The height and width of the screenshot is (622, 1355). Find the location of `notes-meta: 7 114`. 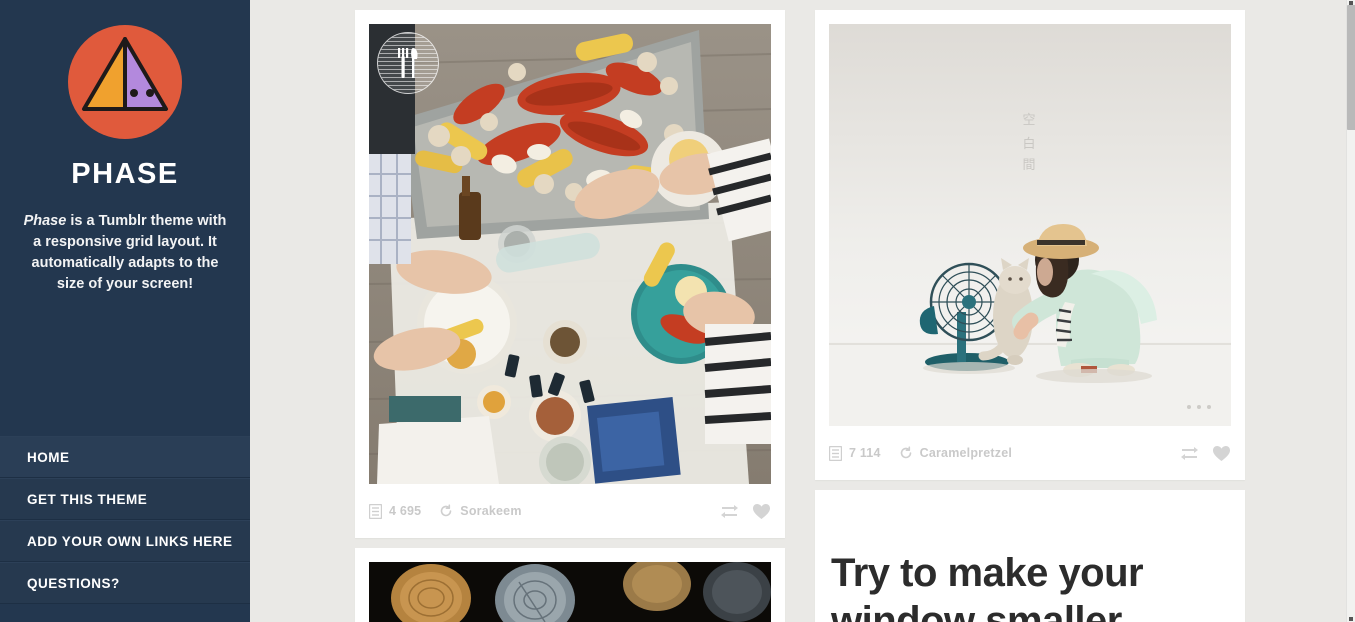

notes-meta: 7 114 is located at coordinates (854, 453).